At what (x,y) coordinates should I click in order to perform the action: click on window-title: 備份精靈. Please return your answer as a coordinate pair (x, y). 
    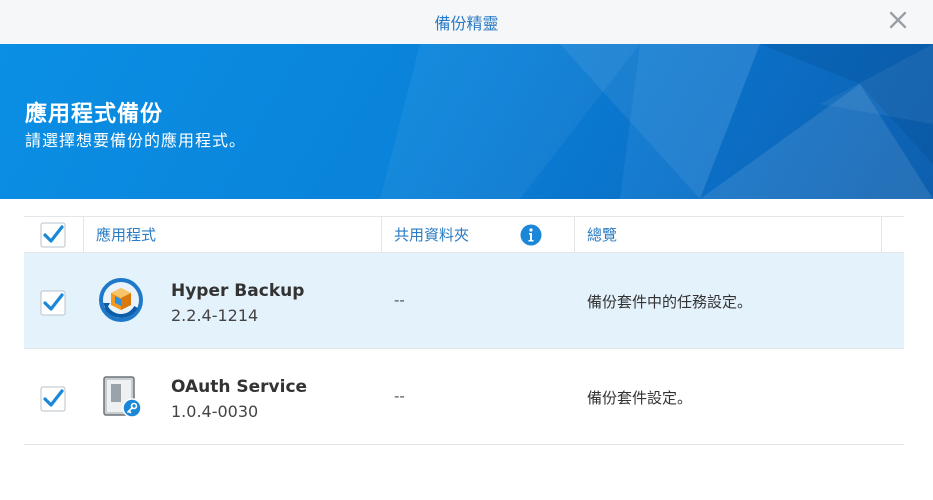
    Looking at the image, I should click on (466, 23).